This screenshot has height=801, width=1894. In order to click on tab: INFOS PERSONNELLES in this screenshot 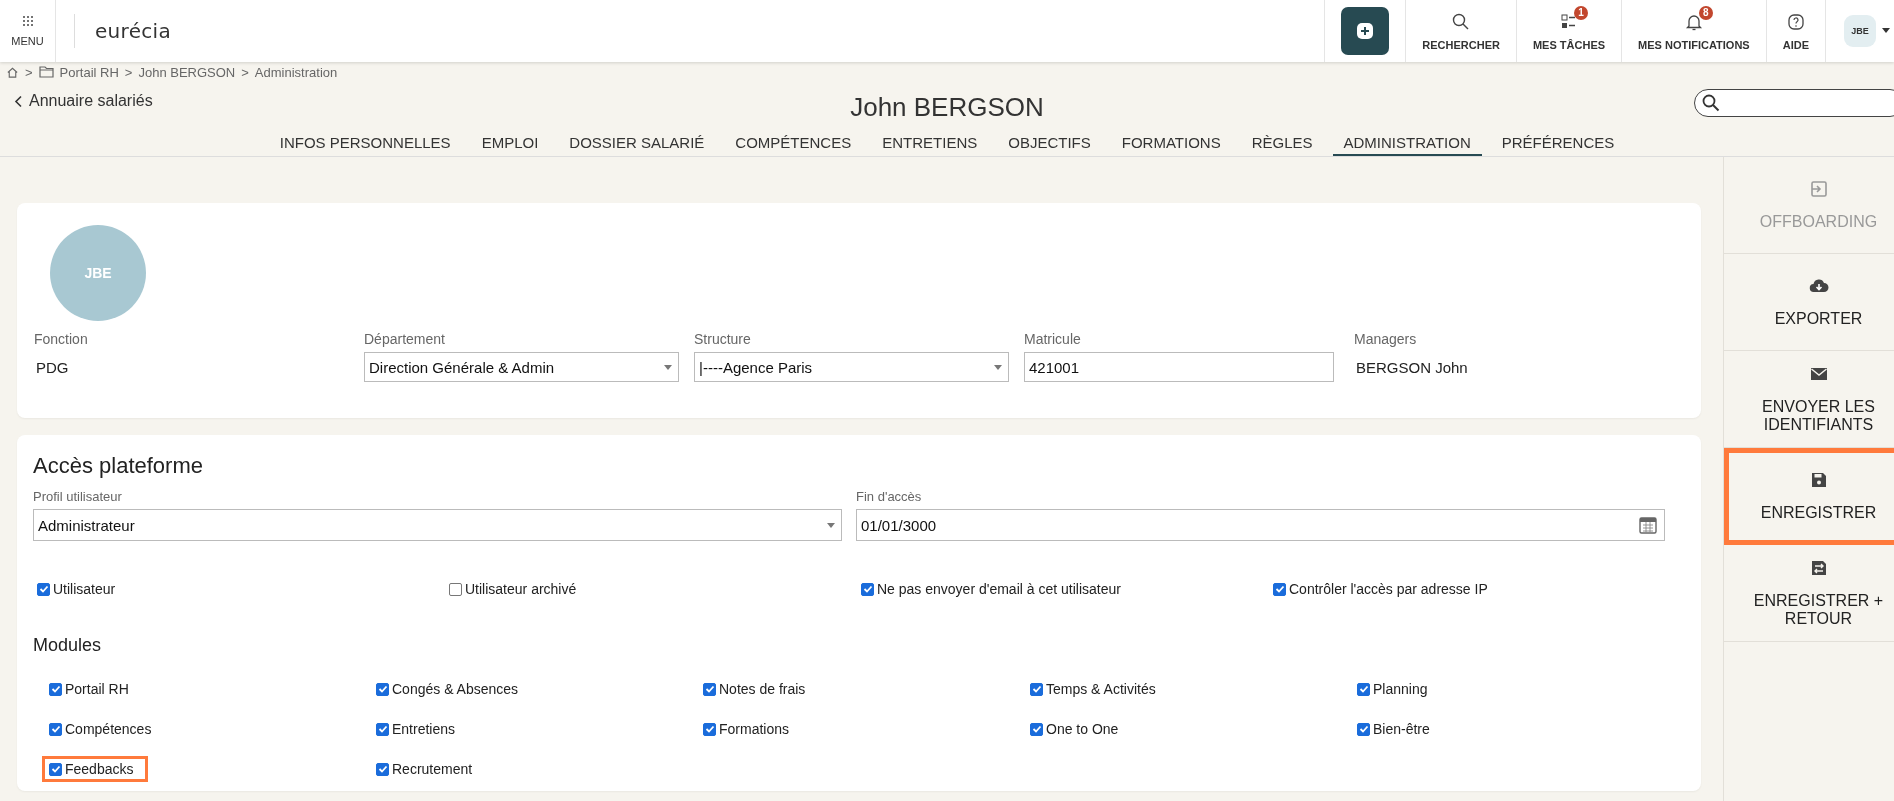, I will do `click(365, 143)`.